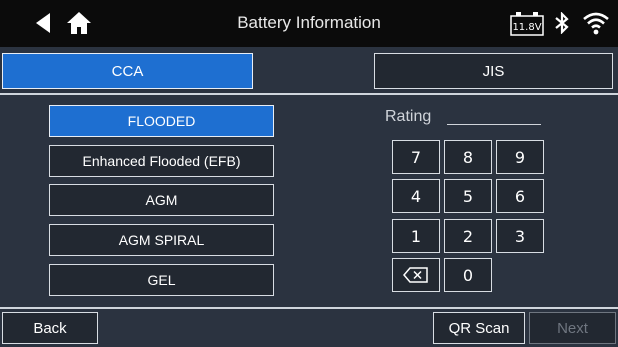 This screenshot has height=347, width=618. What do you see at coordinates (416, 236) in the screenshot?
I see `key-1: 1` at bounding box center [416, 236].